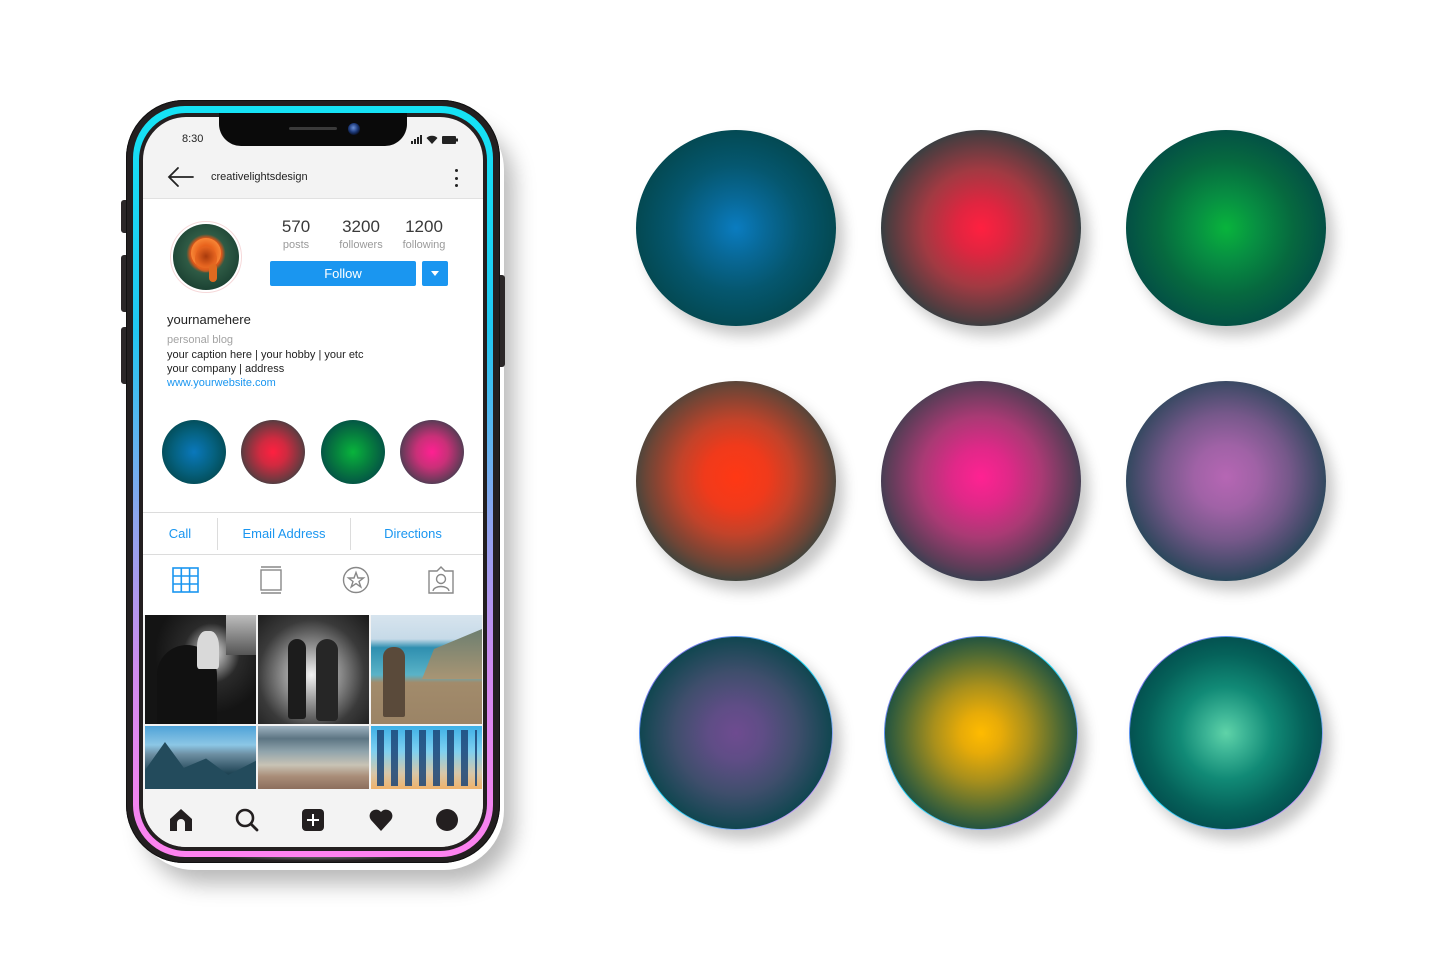 The width and height of the screenshot is (1445, 963). I want to click on stat-posts: 570 posts, so click(296, 234).